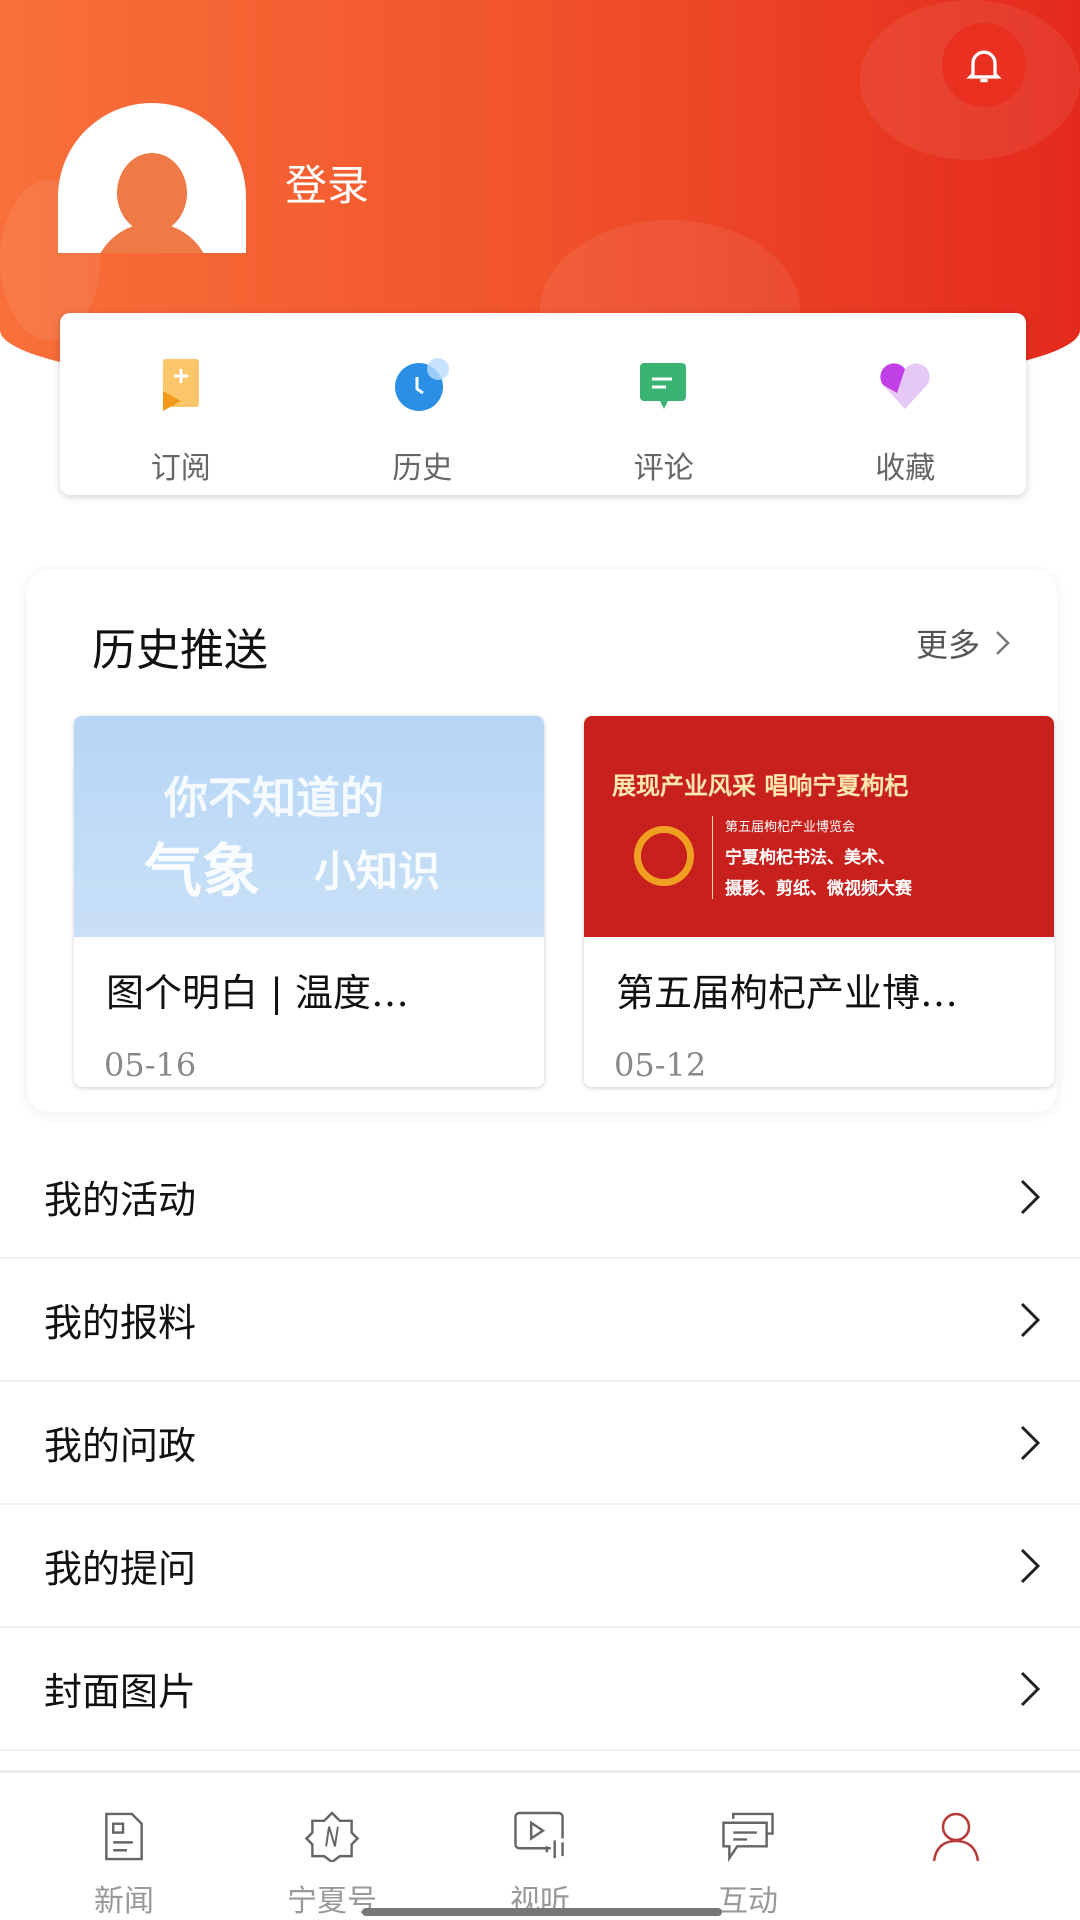  I want to click on quick-item-subscribe: 订阅, so click(181, 404).